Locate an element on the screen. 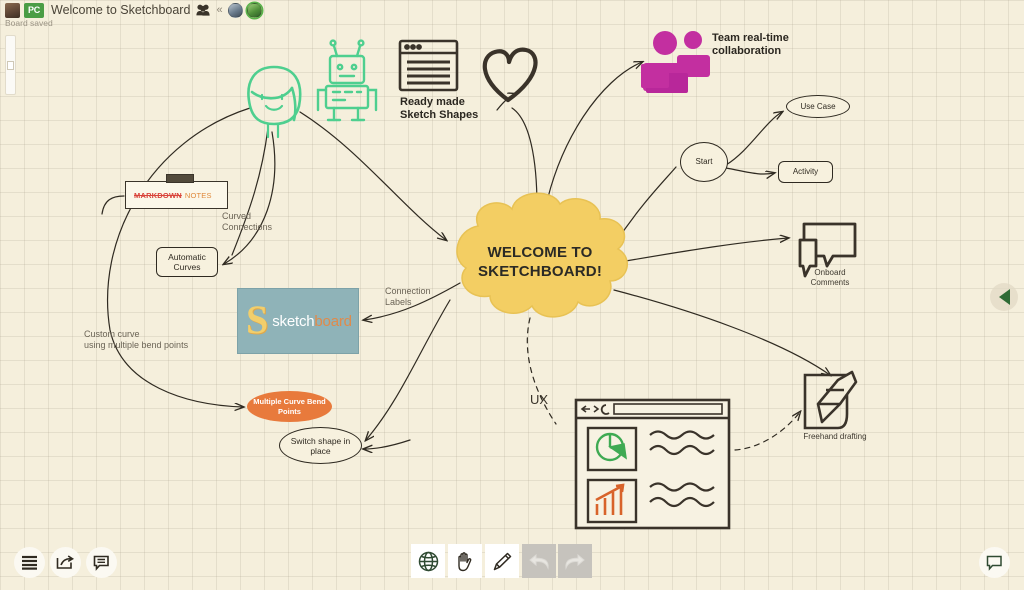  activity-node: Activity is located at coordinates (805, 172).